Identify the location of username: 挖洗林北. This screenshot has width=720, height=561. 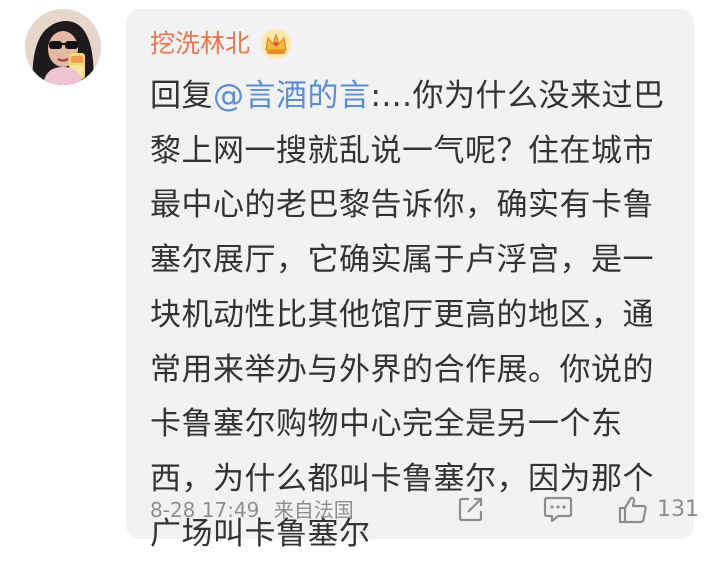
(200, 44).